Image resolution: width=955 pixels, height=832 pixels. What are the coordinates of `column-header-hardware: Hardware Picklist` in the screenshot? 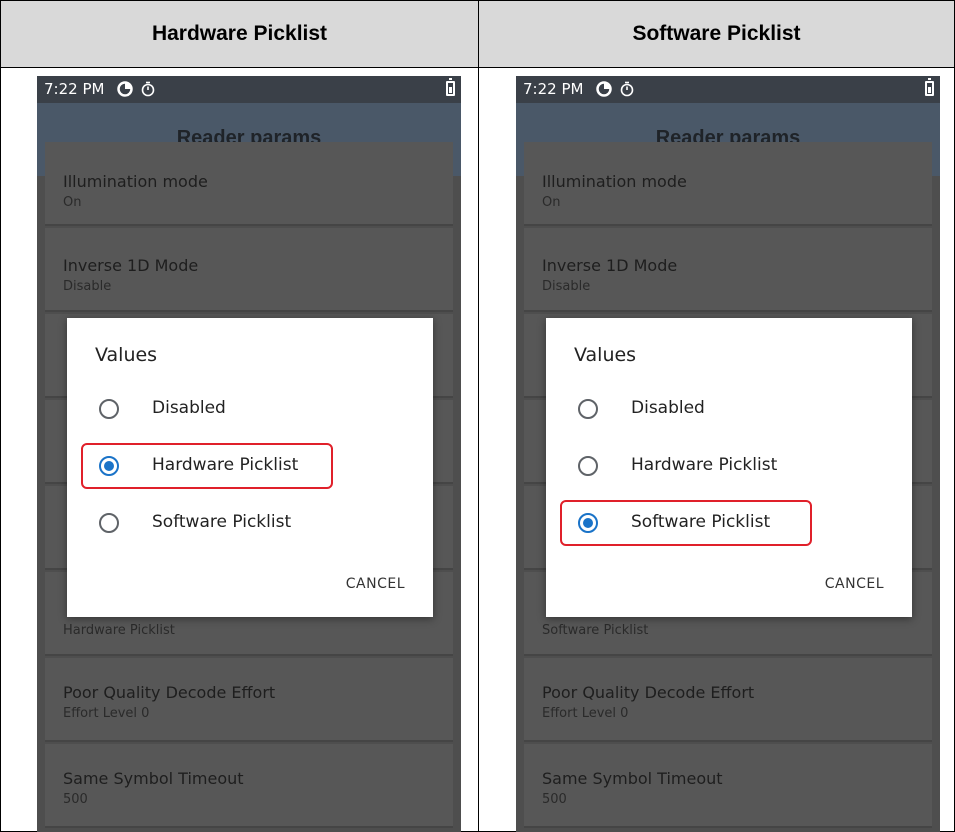 It's located at (239, 33).